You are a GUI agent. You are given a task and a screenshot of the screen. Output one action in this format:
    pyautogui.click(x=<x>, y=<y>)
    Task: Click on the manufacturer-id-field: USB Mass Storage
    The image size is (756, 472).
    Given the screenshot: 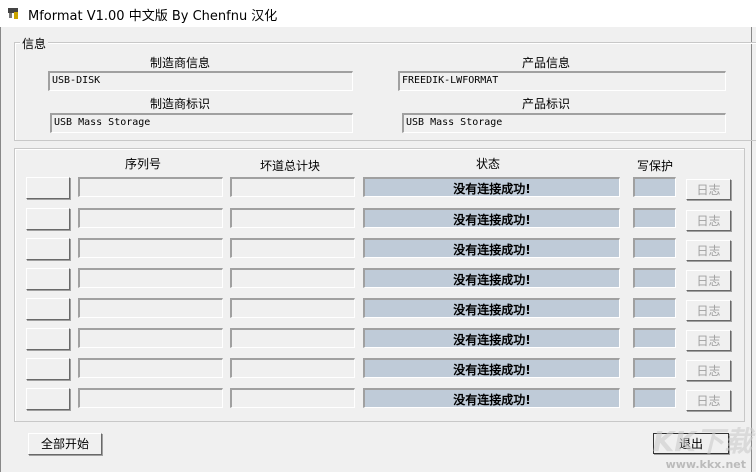 What is the action you would take?
    pyautogui.click(x=201, y=123)
    